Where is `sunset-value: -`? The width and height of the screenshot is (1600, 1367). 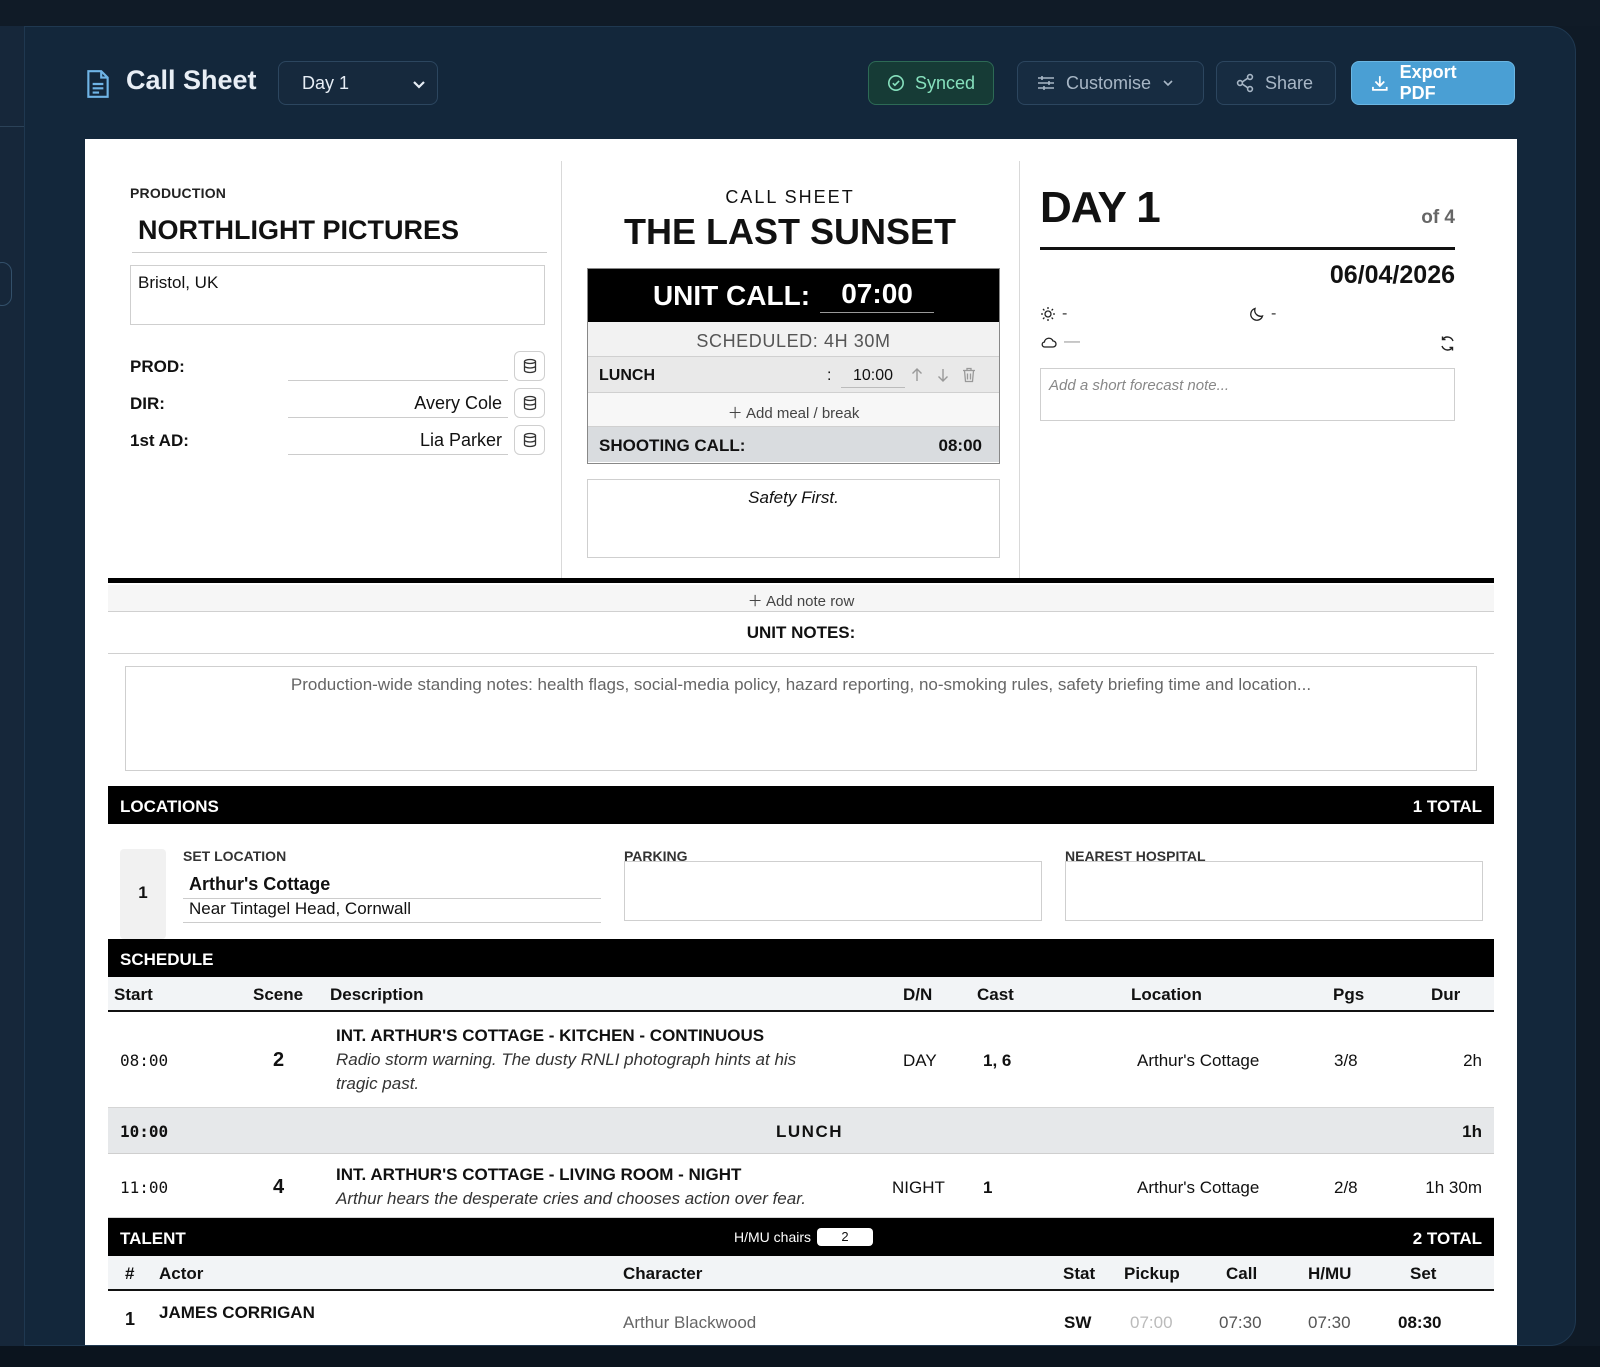
sunset-value: - is located at coordinates (1274, 313).